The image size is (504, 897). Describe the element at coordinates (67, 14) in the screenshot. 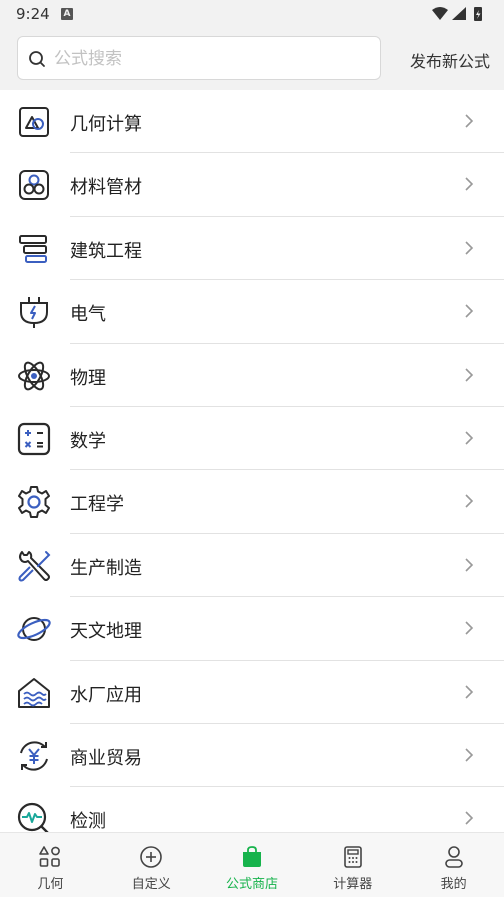

I see `notification-badge: A` at that location.